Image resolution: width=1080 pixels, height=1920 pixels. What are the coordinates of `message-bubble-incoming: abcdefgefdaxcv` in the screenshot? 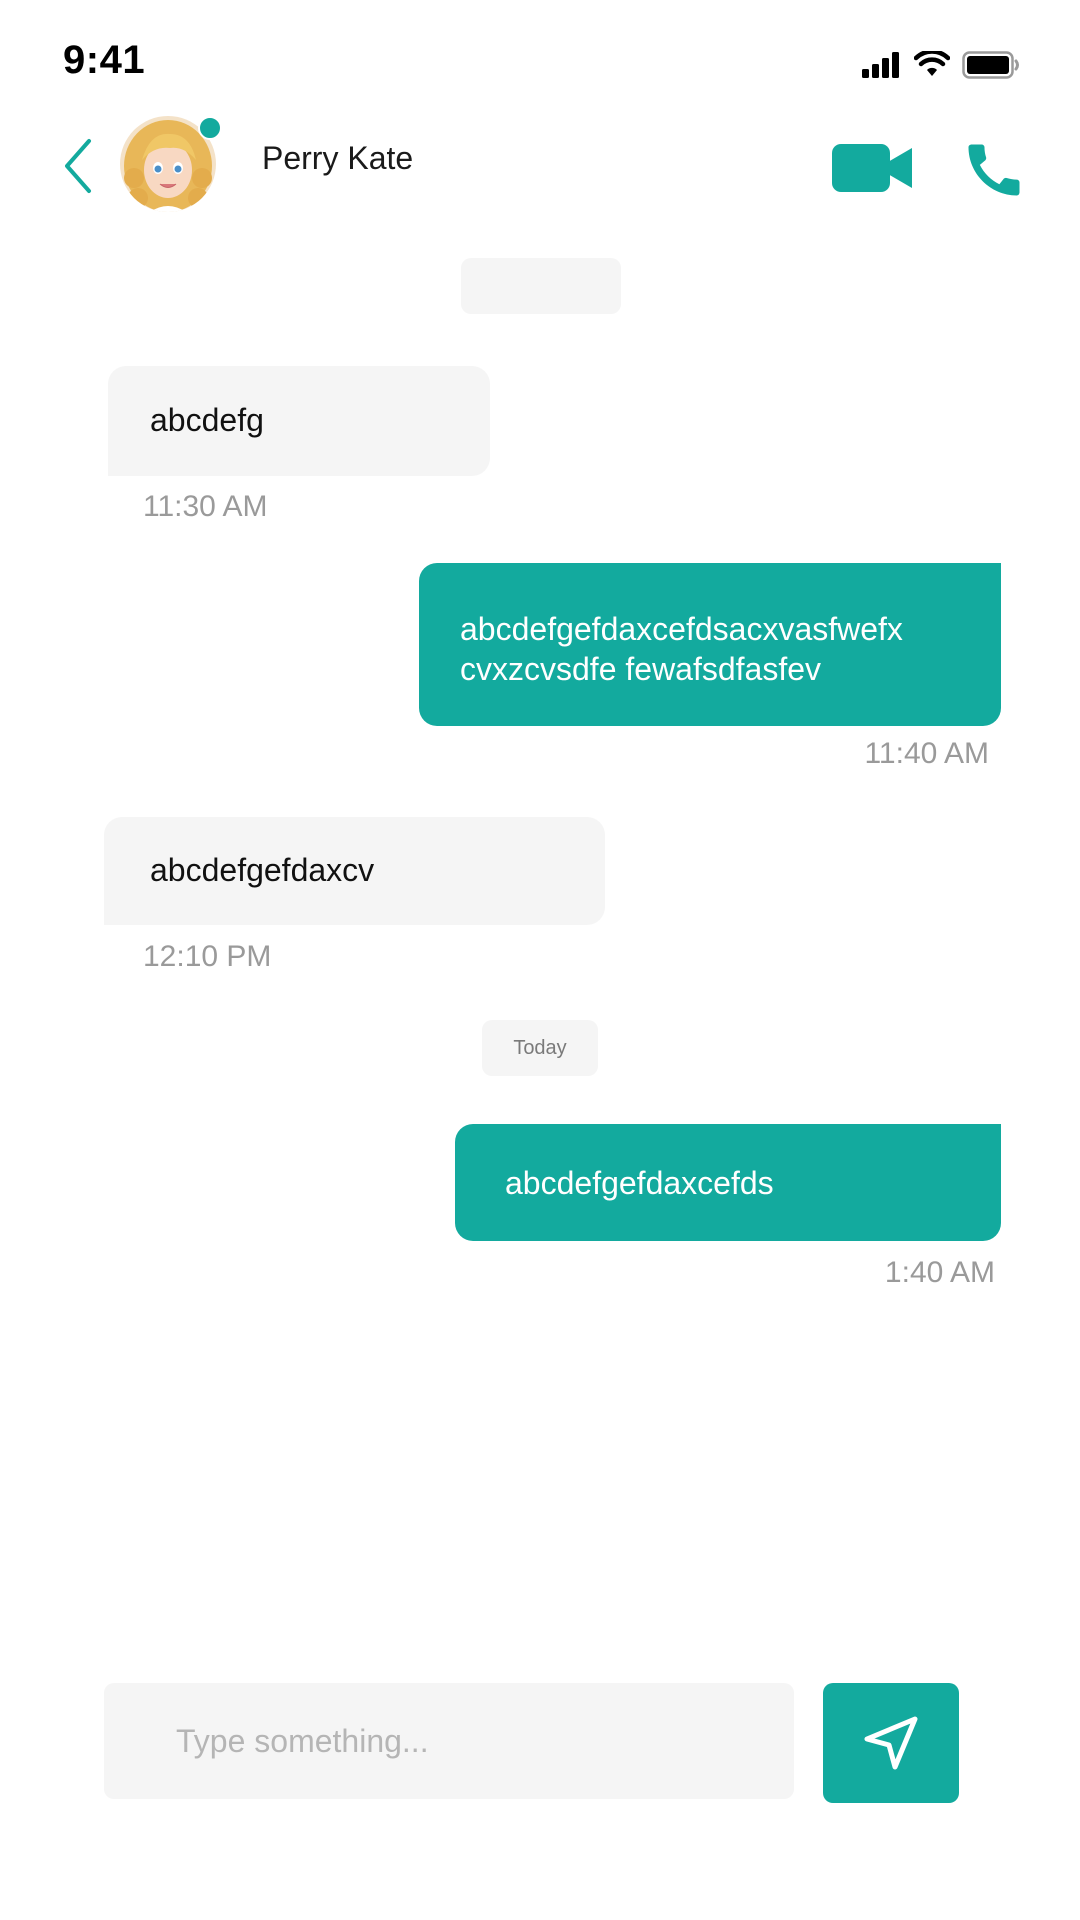 It's located at (354, 871).